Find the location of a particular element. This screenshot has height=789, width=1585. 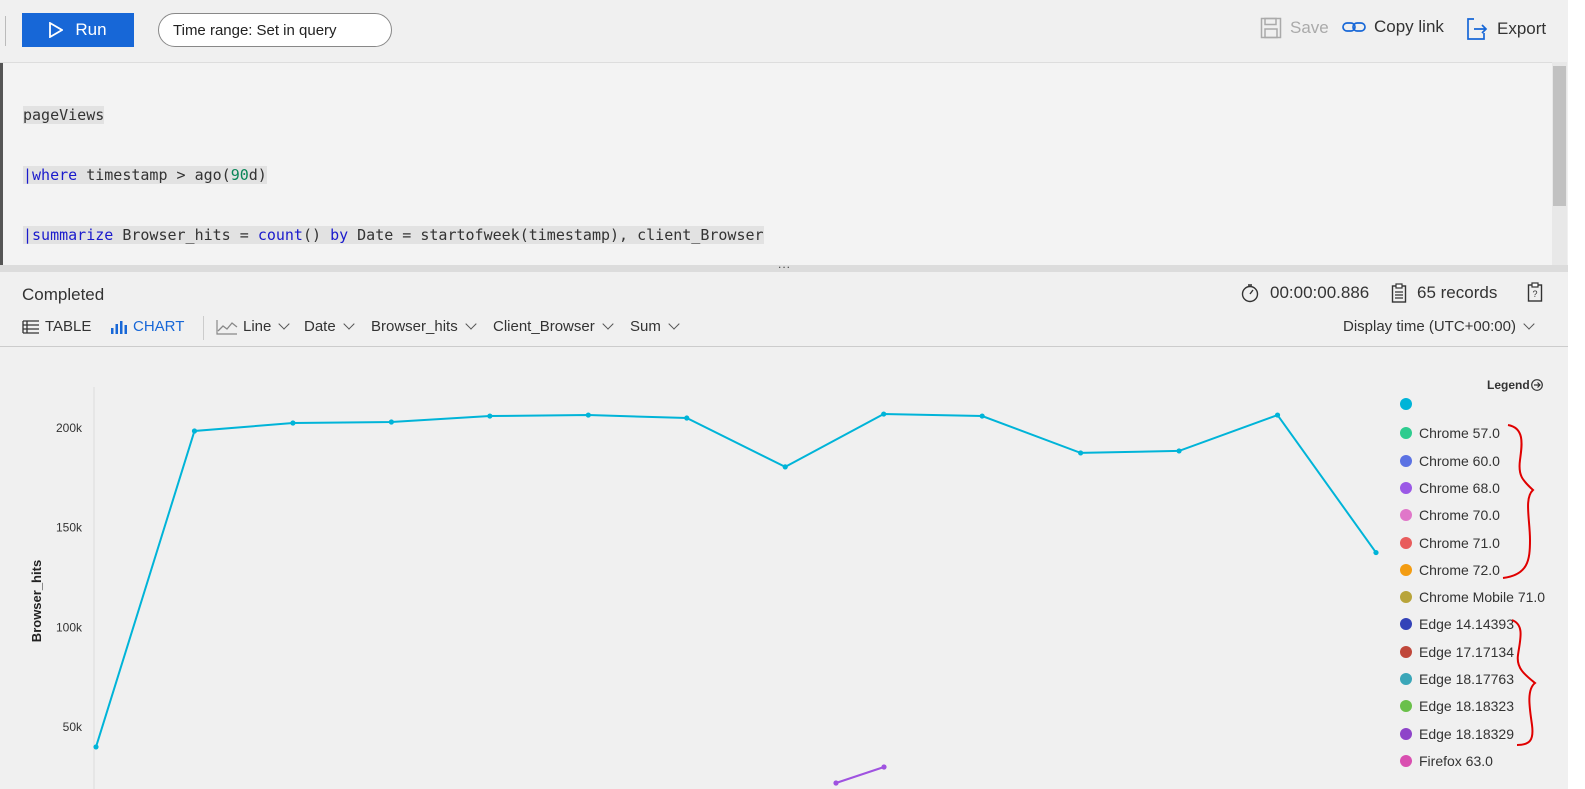

record-count-value: 65 records is located at coordinates (1457, 292).